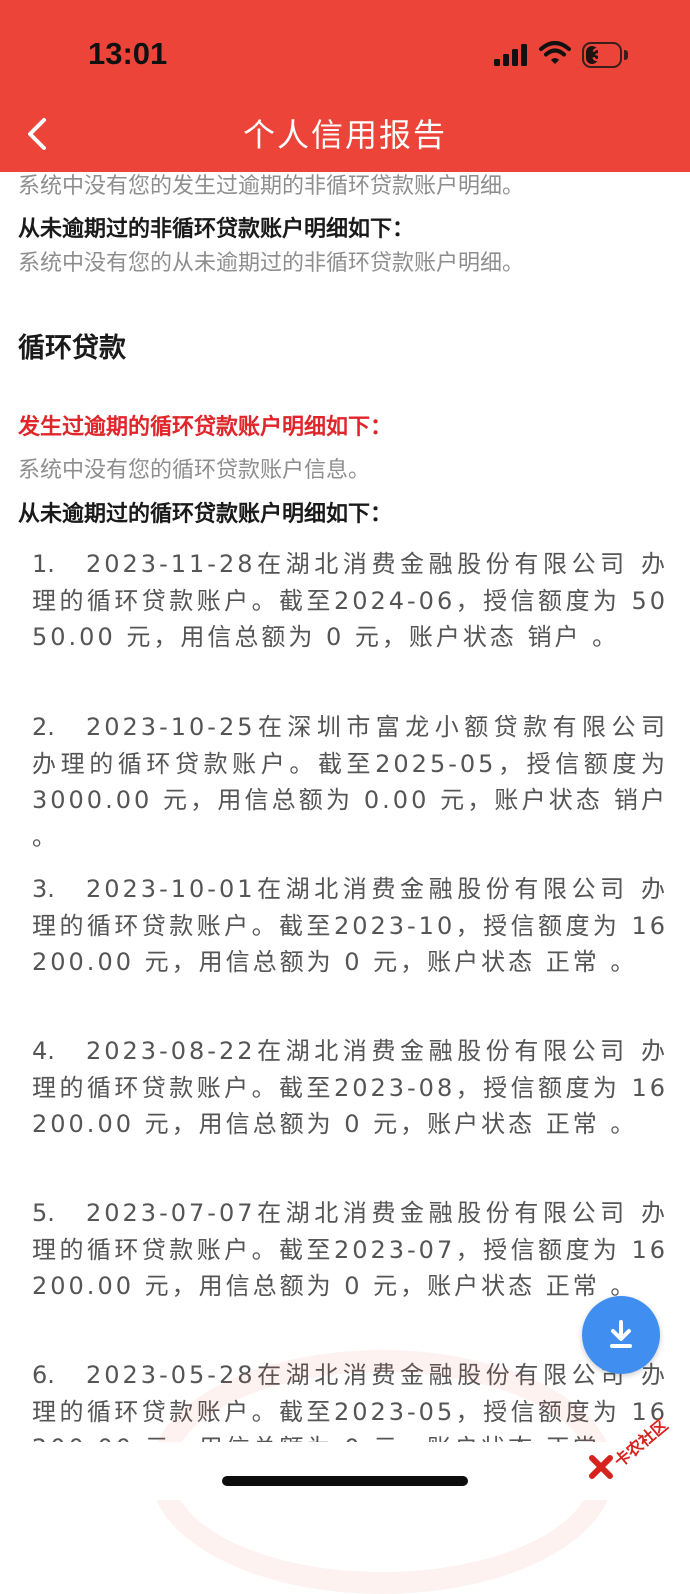  What do you see at coordinates (271, 186) in the screenshot?
I see `nonrevolving-overdue-empty: 系统中没有您的发生过逾期的非循环贷款账户明细。` at bounding box center [271, 186].